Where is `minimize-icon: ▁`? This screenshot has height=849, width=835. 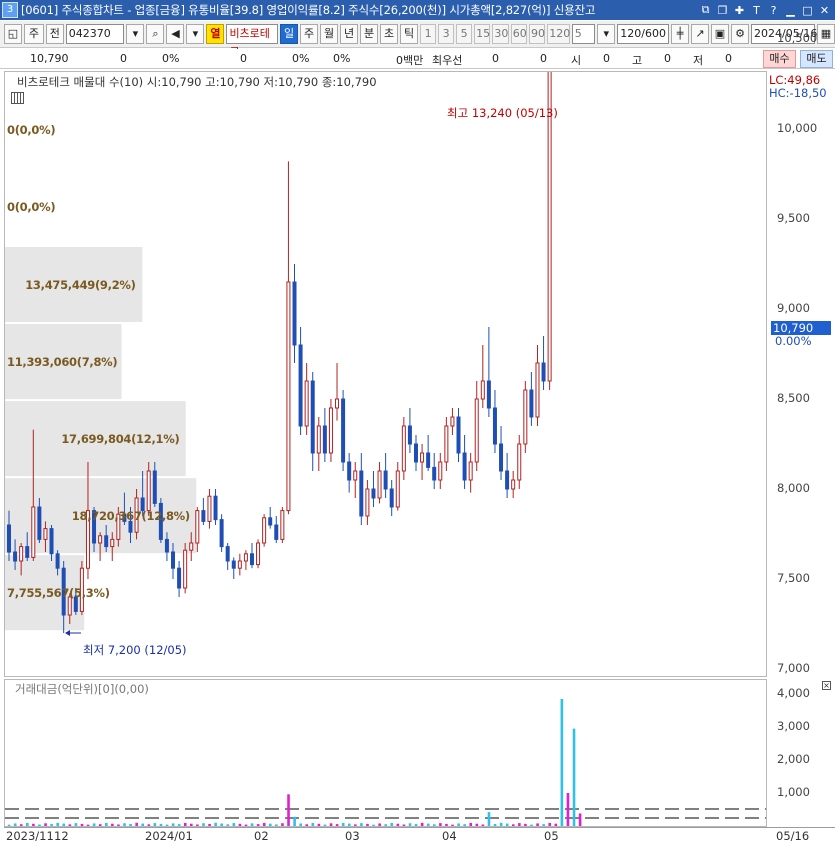
minimize-icon: ▁ is located at coordinates (790, 10).